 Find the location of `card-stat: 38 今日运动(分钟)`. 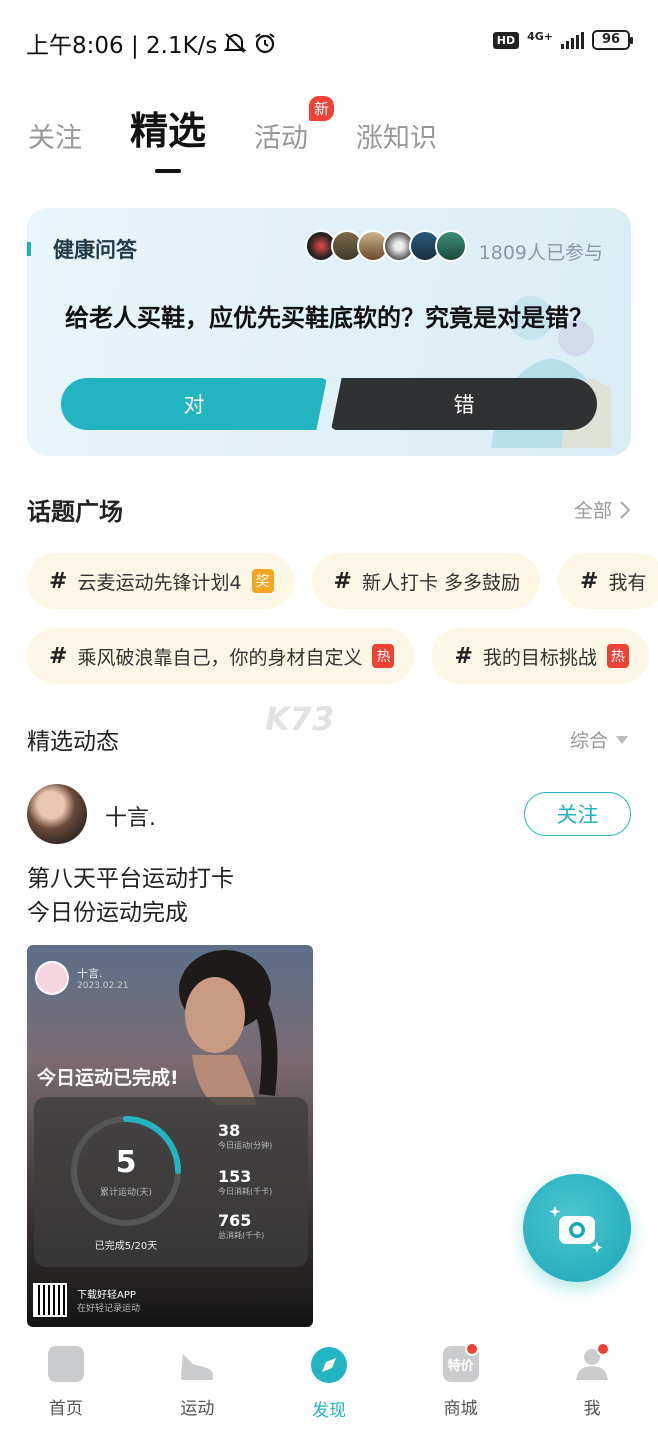

card-stat: 38 今日运动(分钟) is located at coordinates (245, 1136).